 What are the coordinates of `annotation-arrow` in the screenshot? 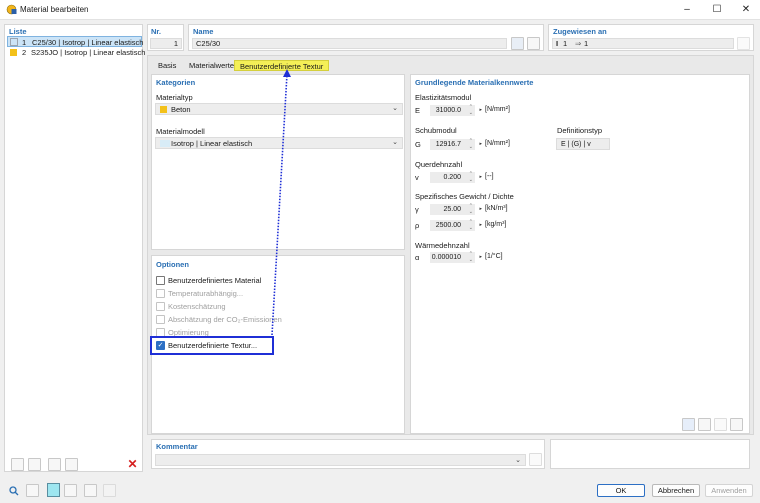 It's located at (281, 202).